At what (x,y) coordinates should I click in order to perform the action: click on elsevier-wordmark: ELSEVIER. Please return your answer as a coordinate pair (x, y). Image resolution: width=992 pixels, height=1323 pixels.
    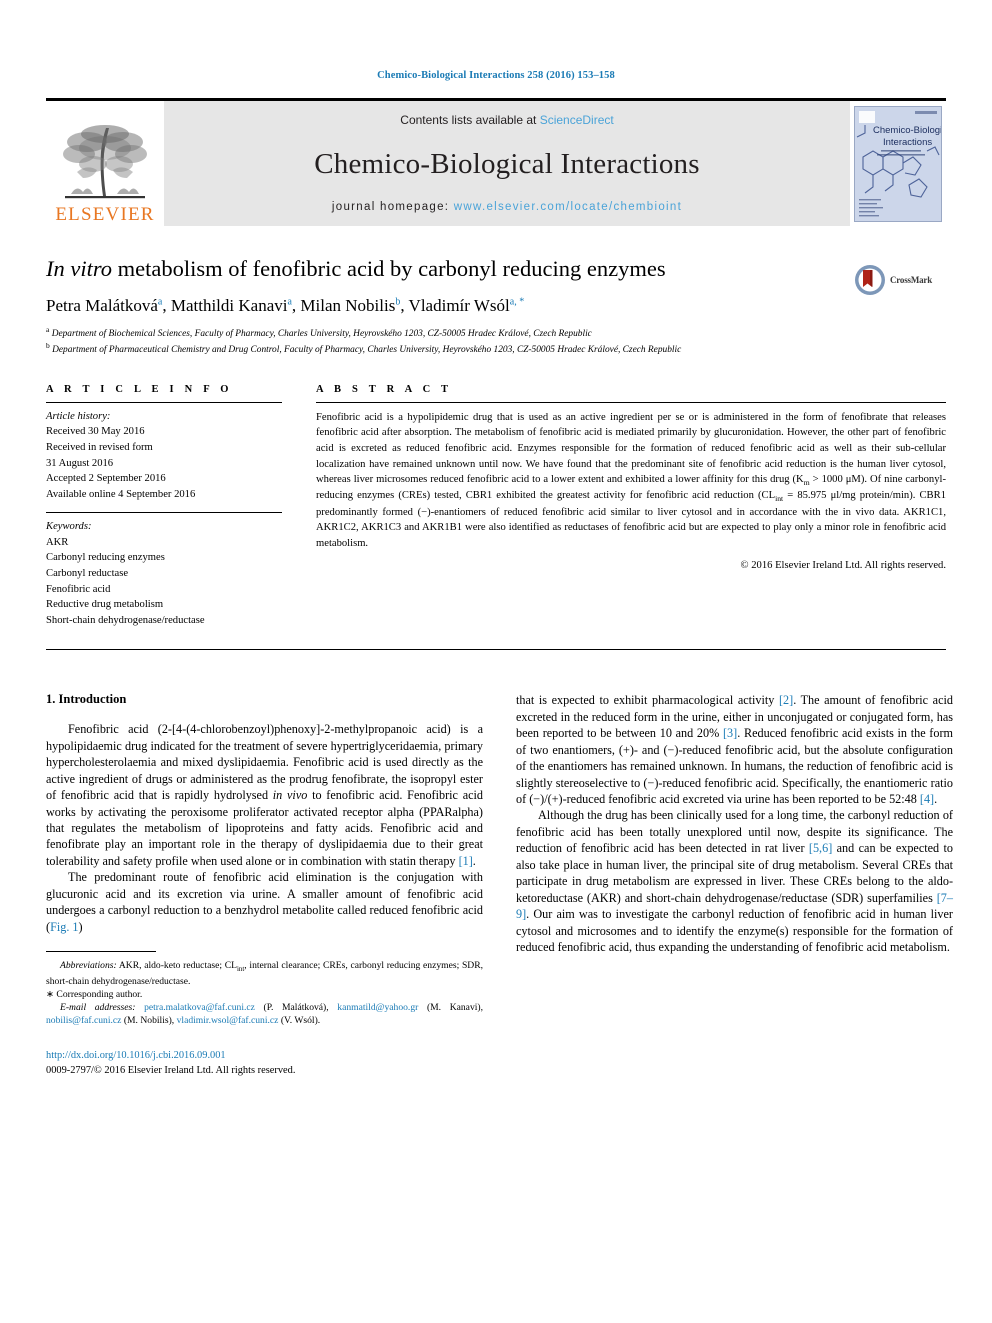
    Looking at the image, I should click on (105, 214).